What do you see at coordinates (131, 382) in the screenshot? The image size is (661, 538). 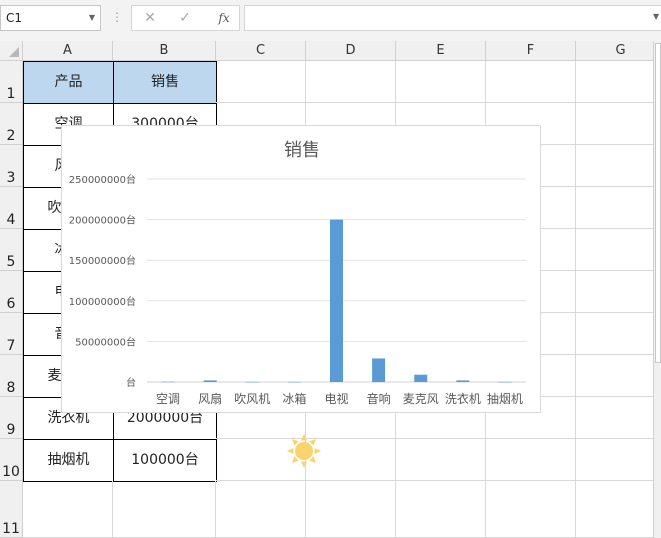 I see `y-tick-label-0: 台` at bounding box center [131, 382].